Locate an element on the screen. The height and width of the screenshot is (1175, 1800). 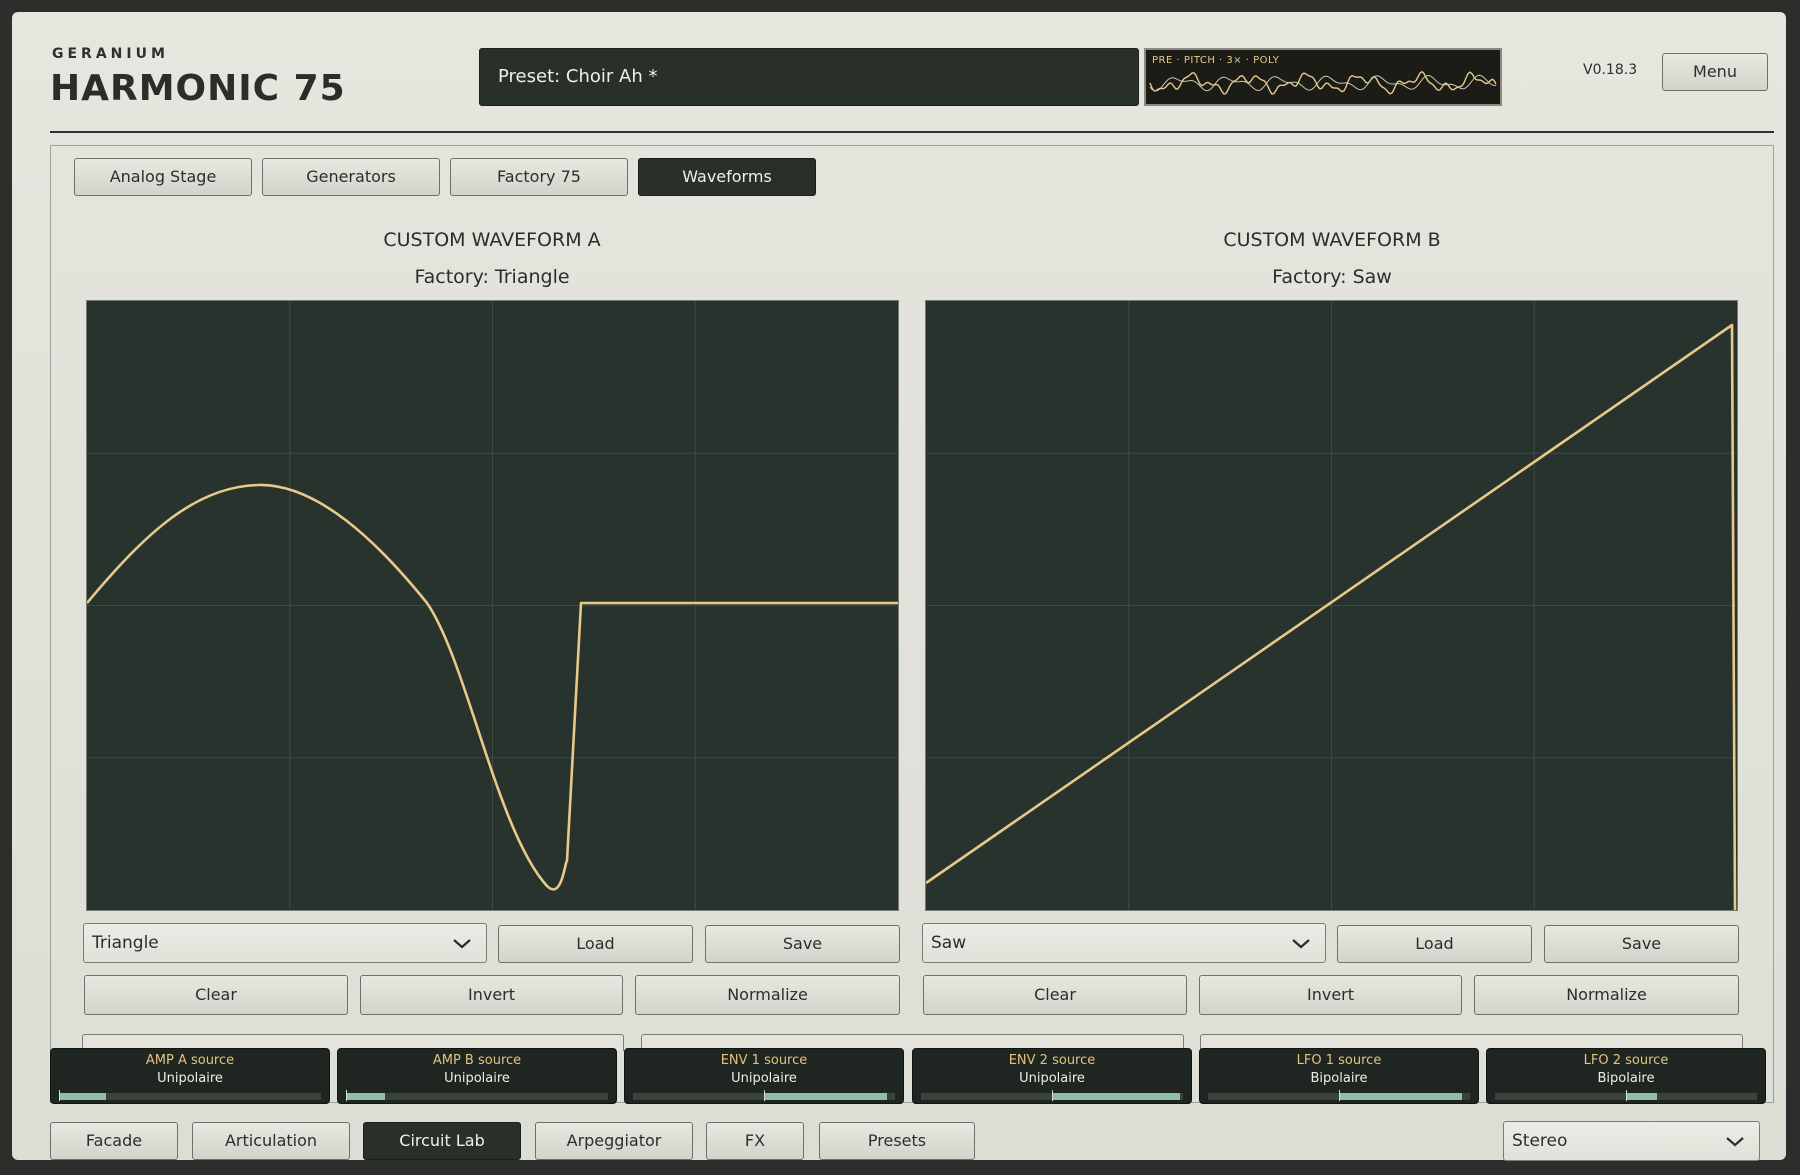
waveform-b-select-value: Saw is located at coordinates (949, 943).